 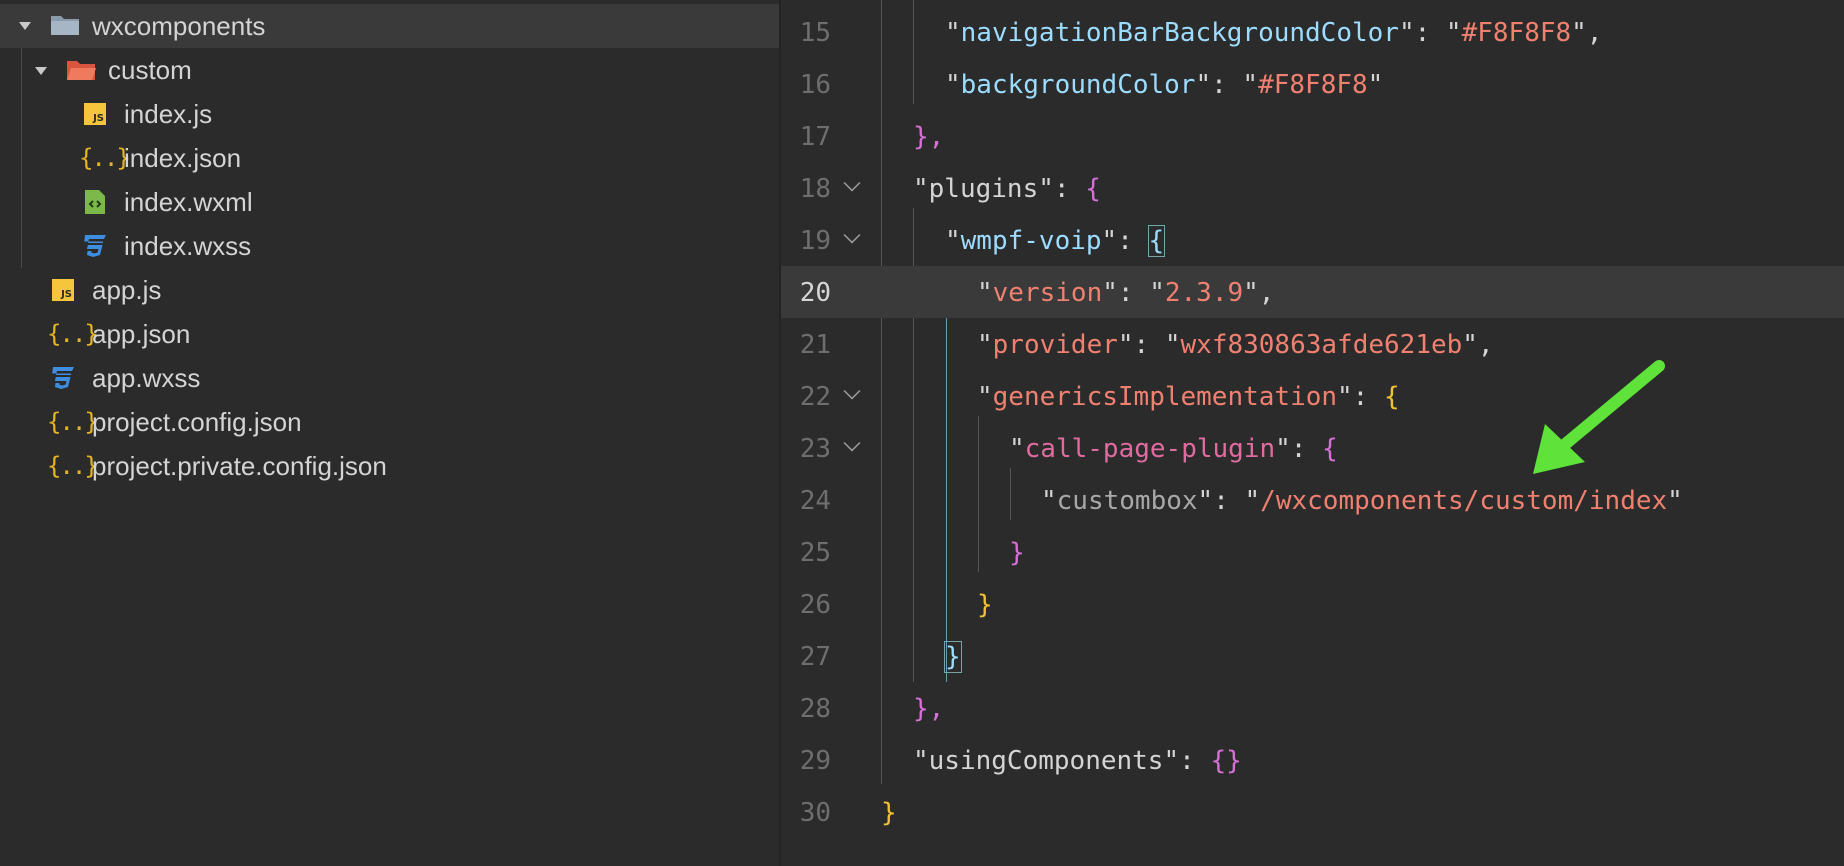 I want to click on code-line-21: 21 "provider": "wxf830863afde621eb",, so click(x=1312, y=344).